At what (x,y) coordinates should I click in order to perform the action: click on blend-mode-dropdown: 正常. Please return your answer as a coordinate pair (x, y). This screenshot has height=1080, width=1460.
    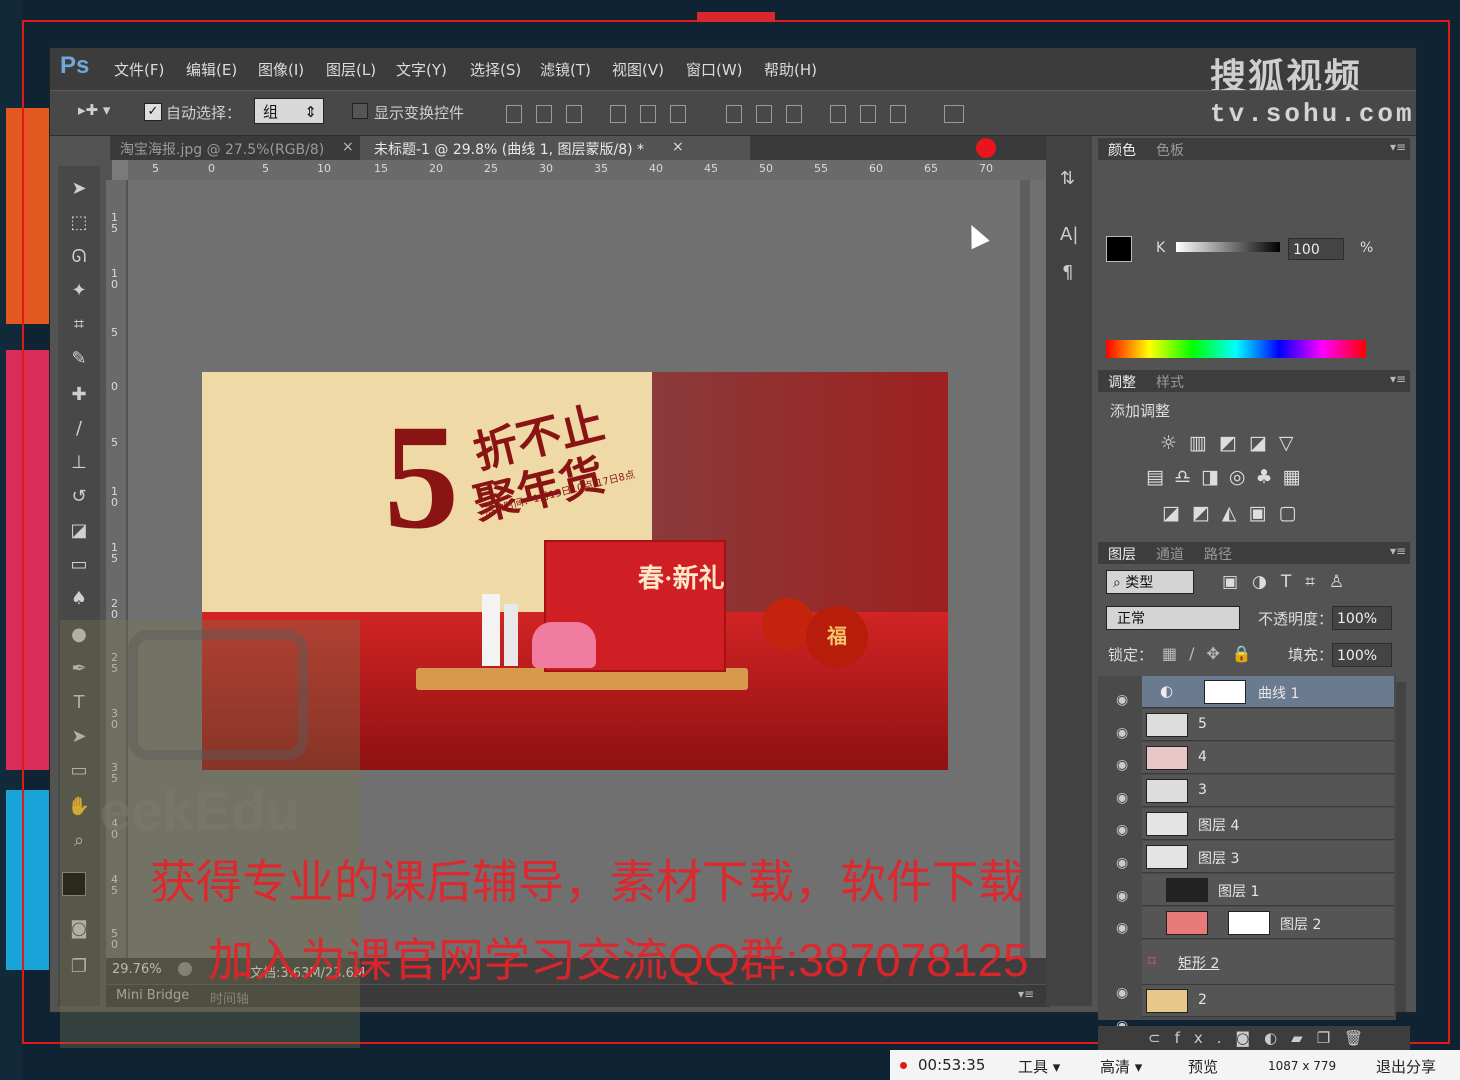
    Looking at the image, I should click on (1173, 618).